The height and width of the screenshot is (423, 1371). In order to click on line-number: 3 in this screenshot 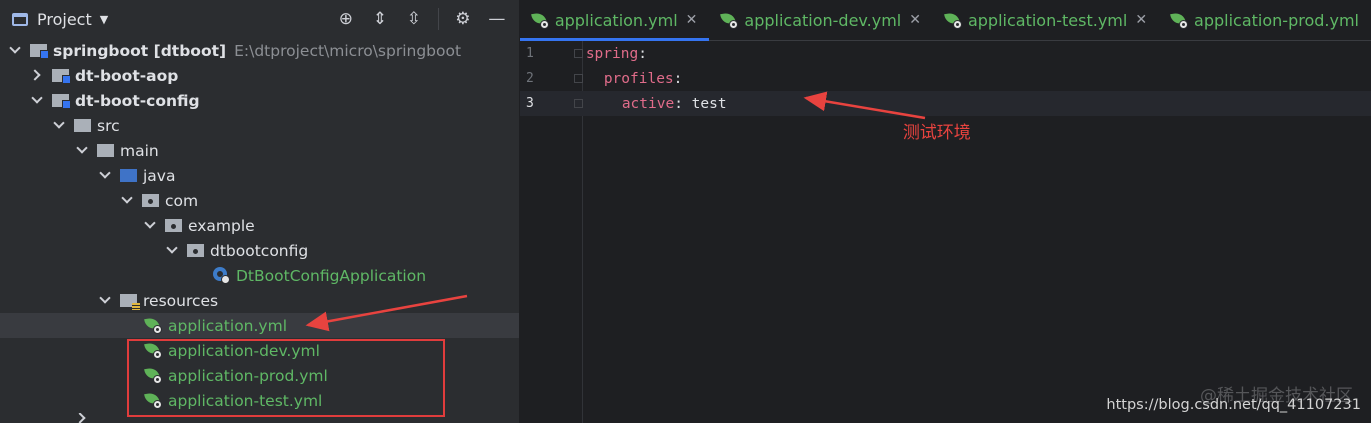, I will do `click(529, 103)`.